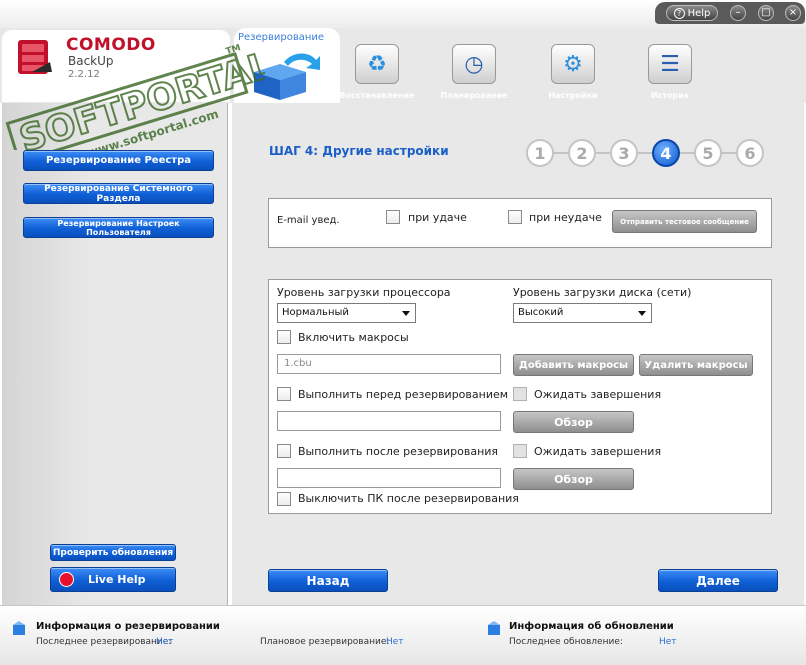  I want to click on backup-info-icon, so click(19, 628).